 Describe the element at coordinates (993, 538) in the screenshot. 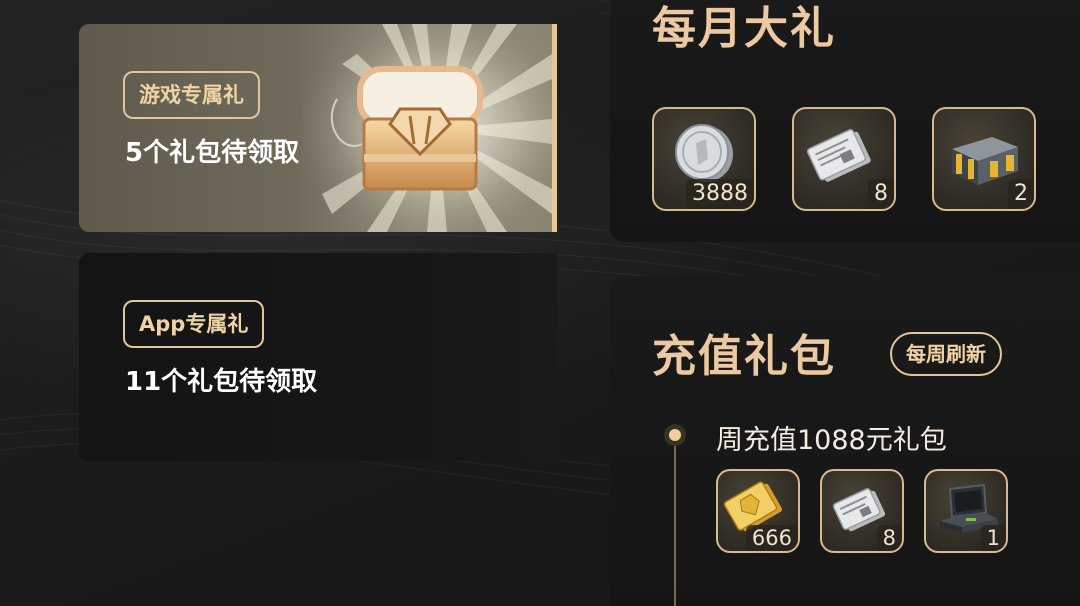

I see `item-count: 1` at that location.